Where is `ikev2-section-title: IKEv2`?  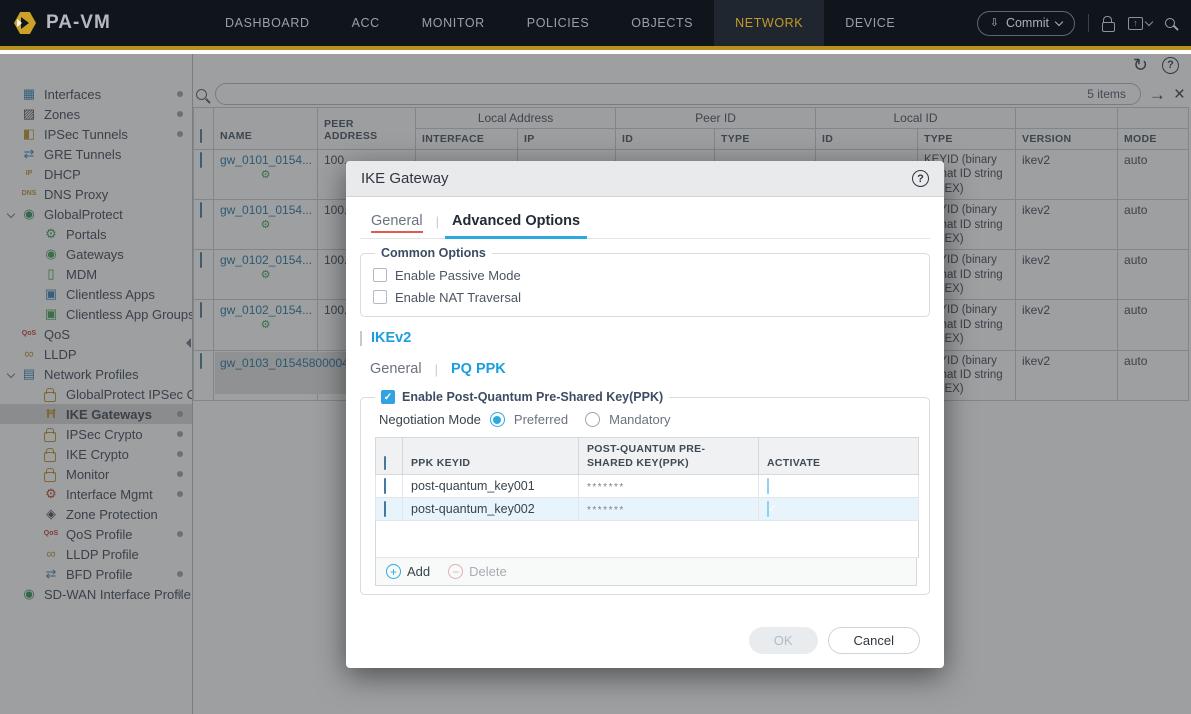 ikev2-section-title: IKEv2 is located at coordinates (391, 338).